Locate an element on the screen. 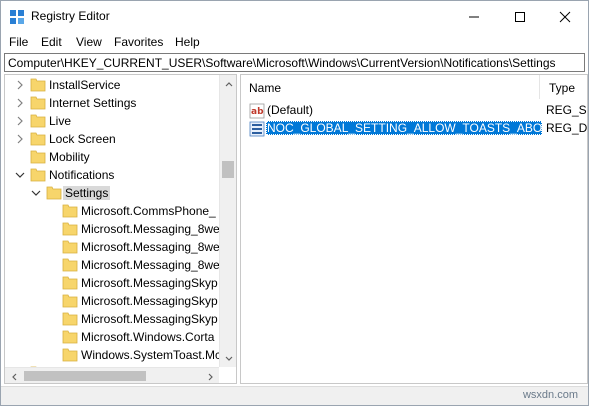 The height and width of the screenshot is (406, 589). value-name: (Default) is located at coordinates (290, 110).